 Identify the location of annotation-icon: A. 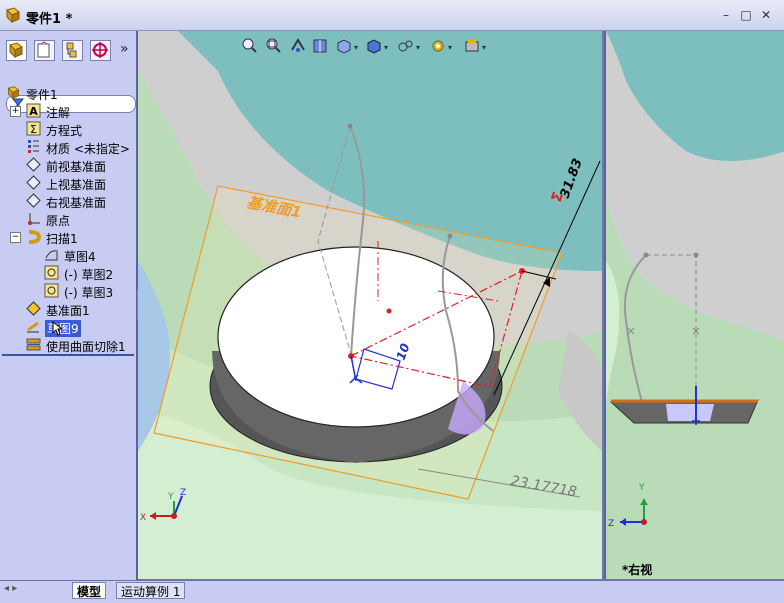
(33, 110).